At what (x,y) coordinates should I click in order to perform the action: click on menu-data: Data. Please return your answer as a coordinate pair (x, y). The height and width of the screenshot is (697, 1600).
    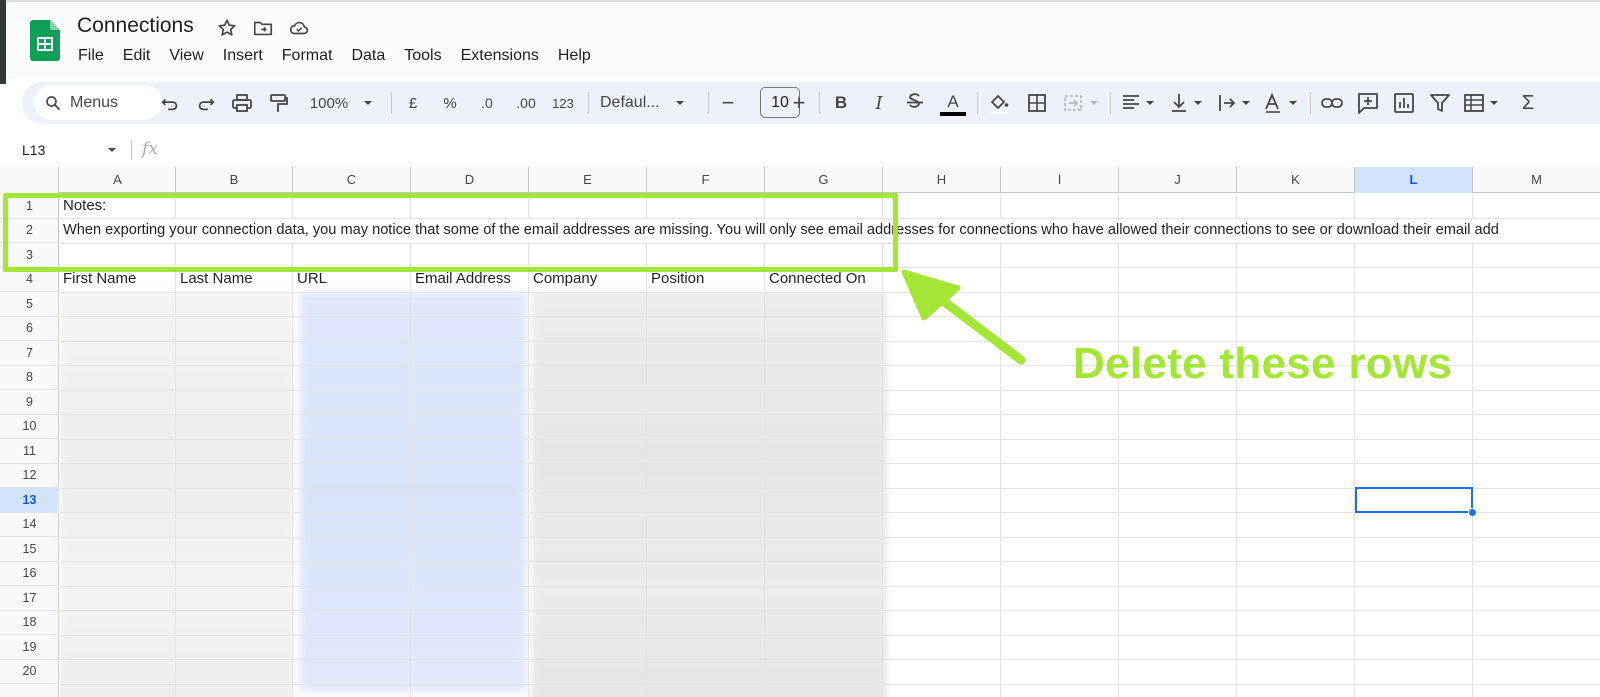
    Looking at the image, I should click on (368, 56).